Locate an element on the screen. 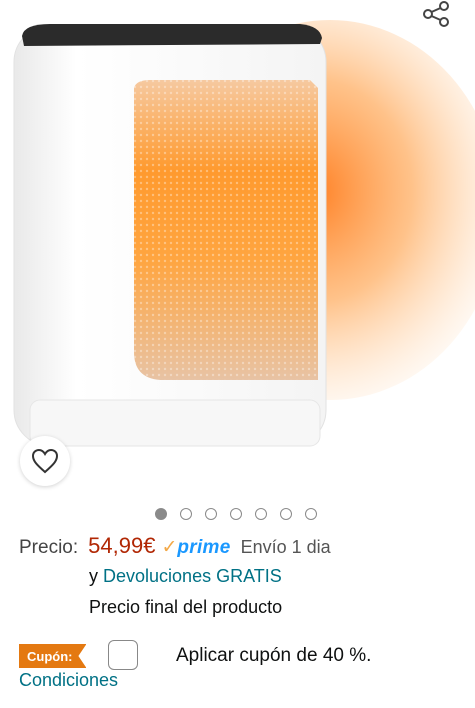  free-returns-link: Devoluciones GRATIS is located at coordinates (192, 576).